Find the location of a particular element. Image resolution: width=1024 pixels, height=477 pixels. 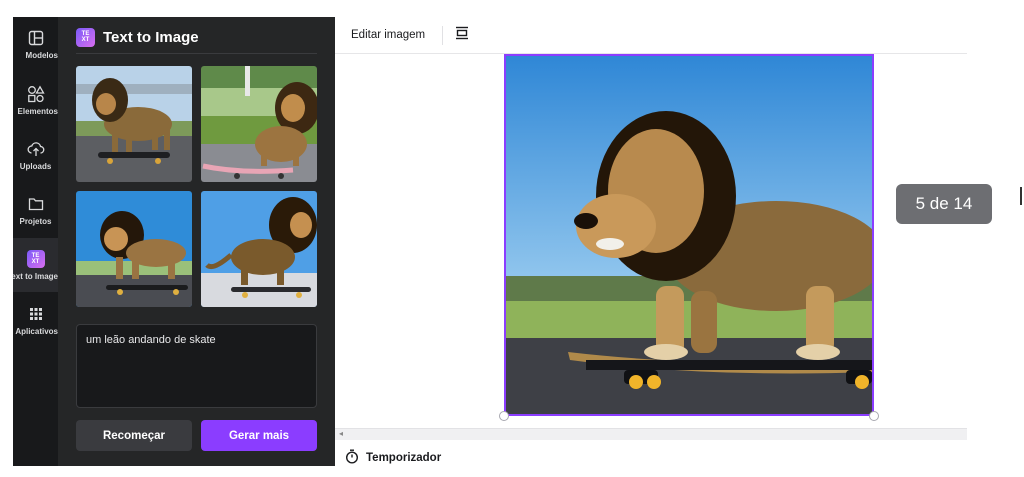

sidebar-item-label: Text to Image is located at coordinates (35, 276).